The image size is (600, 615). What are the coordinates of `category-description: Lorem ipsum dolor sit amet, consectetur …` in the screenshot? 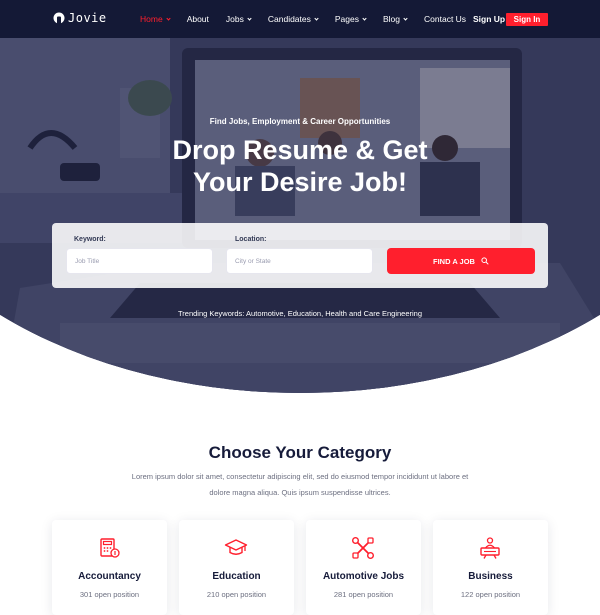 It's located at (300, 484).